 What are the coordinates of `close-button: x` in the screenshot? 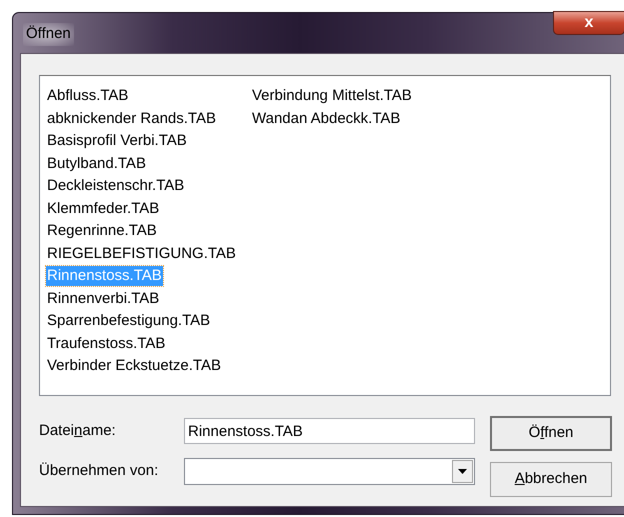 It's located at (588, 23).